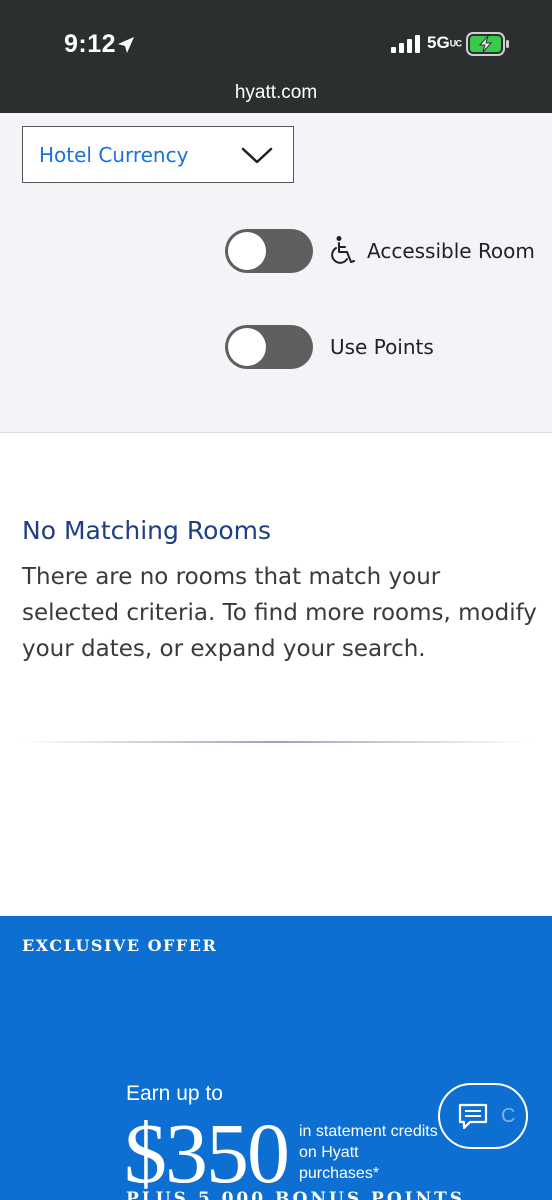 This screenshot has width=552, height=1200. What do you see at coordinates (90, 44) in the screenshot?
I see `status-time: 9:12` at bounding box center [90, 44].